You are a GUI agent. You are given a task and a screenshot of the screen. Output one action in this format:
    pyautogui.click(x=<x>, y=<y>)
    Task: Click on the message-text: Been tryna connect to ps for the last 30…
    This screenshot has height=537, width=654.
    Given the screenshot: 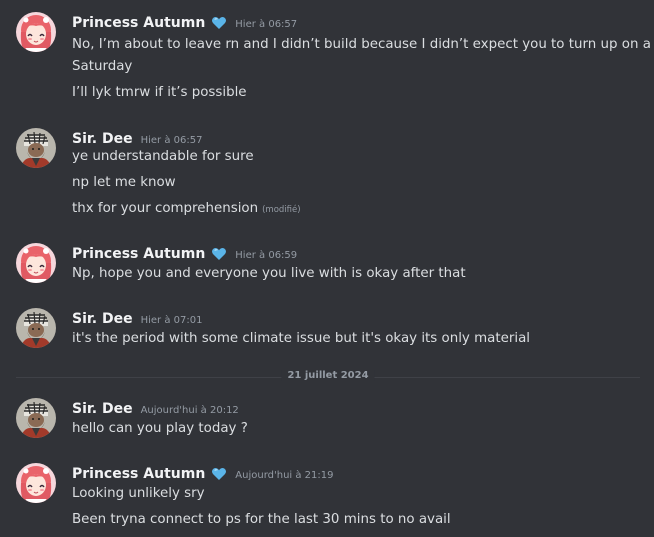 What is the action you would take?
    pyautogui.click(x=261, y=519)
    